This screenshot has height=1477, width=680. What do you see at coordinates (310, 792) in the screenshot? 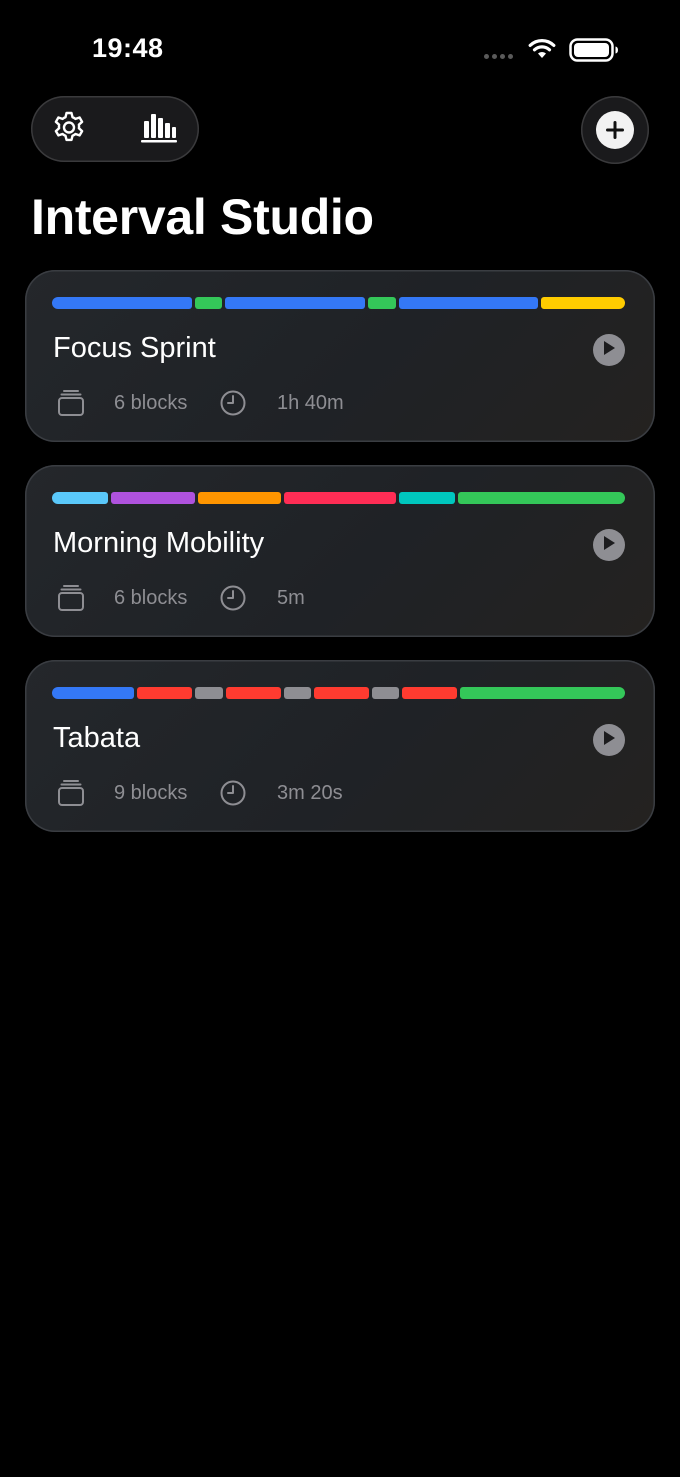
I see `total-duration: 3m 20s` at bounding box center [310, 792].